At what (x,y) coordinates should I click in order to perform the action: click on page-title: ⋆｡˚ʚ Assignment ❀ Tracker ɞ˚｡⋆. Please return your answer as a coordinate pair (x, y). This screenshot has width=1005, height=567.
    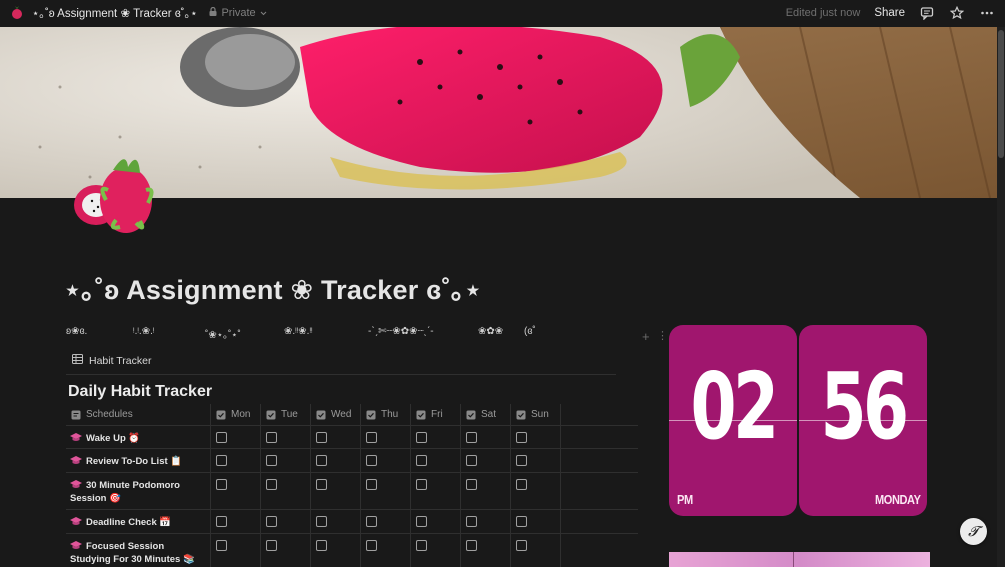
    Looking at the image, I should click on (273, 287).